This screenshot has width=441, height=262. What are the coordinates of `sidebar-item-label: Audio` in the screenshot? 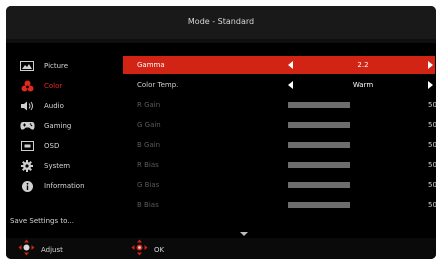 It's located at (54, 106).